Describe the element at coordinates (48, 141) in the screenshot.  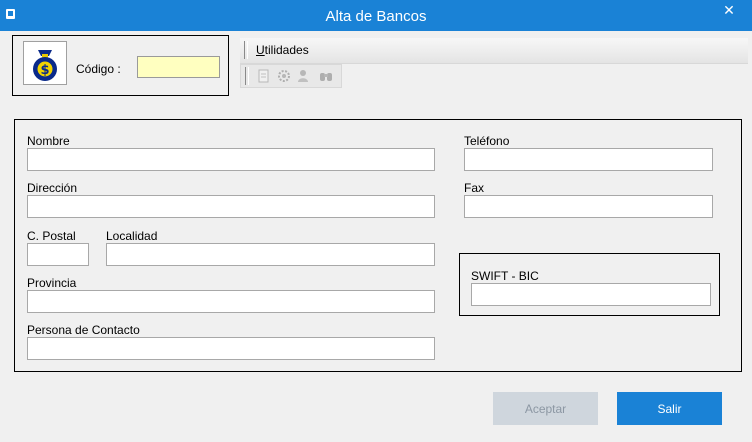
I see `nombre-label: Nombre` at that location.